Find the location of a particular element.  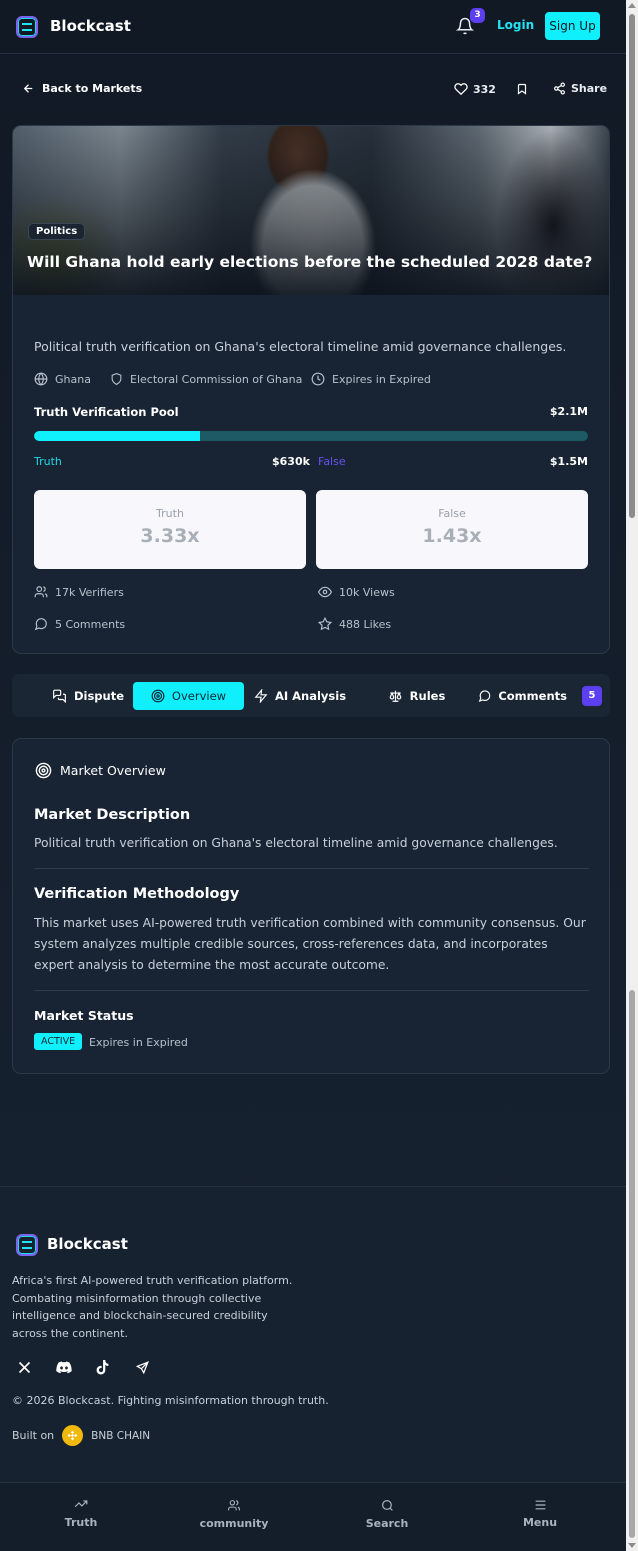

bottom-nav-menu: Menu is located at coordinates (540, 1514).